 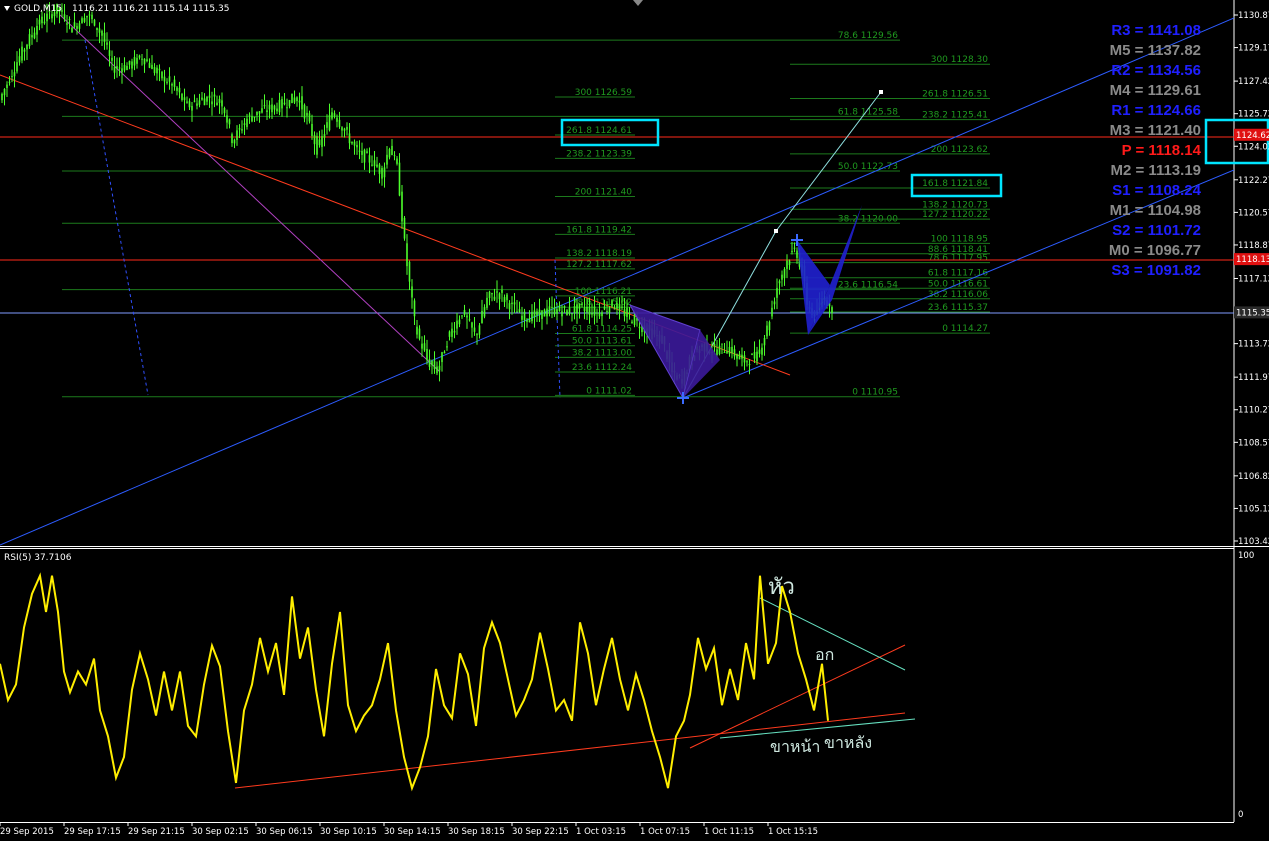 I want to click on fib-level-label: 78.6 1129.56, so click(x=868, y=36).